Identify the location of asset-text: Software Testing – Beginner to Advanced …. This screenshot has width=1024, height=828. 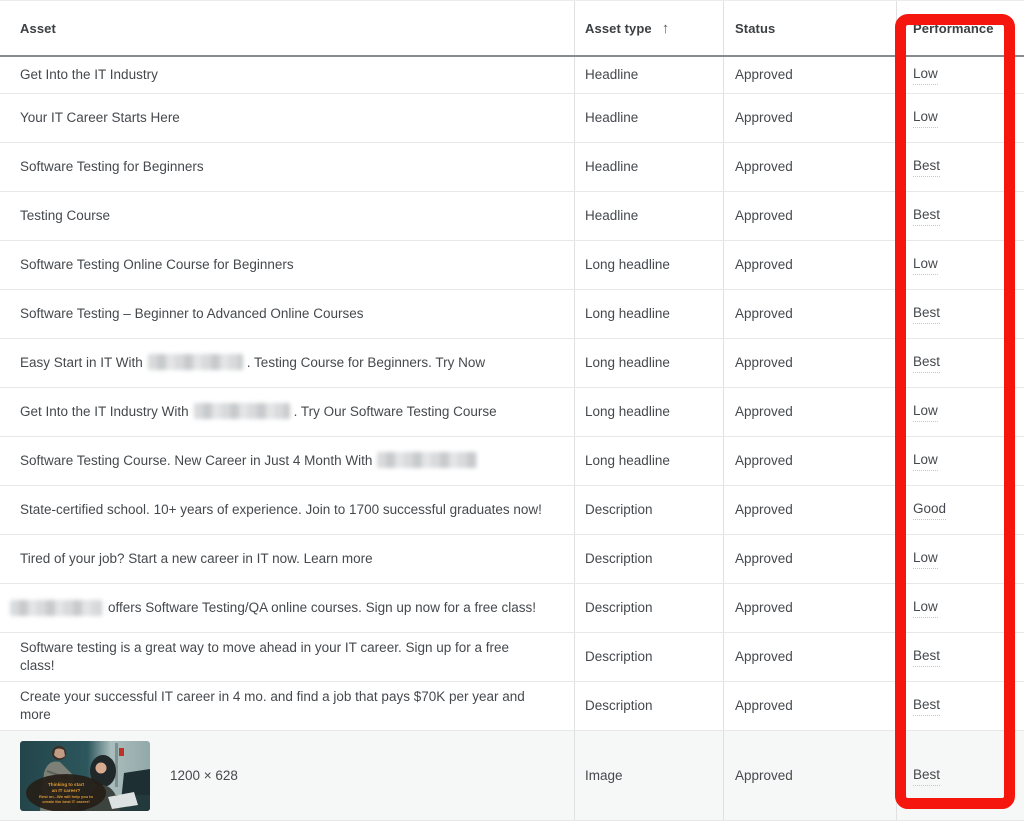
(192, 313).